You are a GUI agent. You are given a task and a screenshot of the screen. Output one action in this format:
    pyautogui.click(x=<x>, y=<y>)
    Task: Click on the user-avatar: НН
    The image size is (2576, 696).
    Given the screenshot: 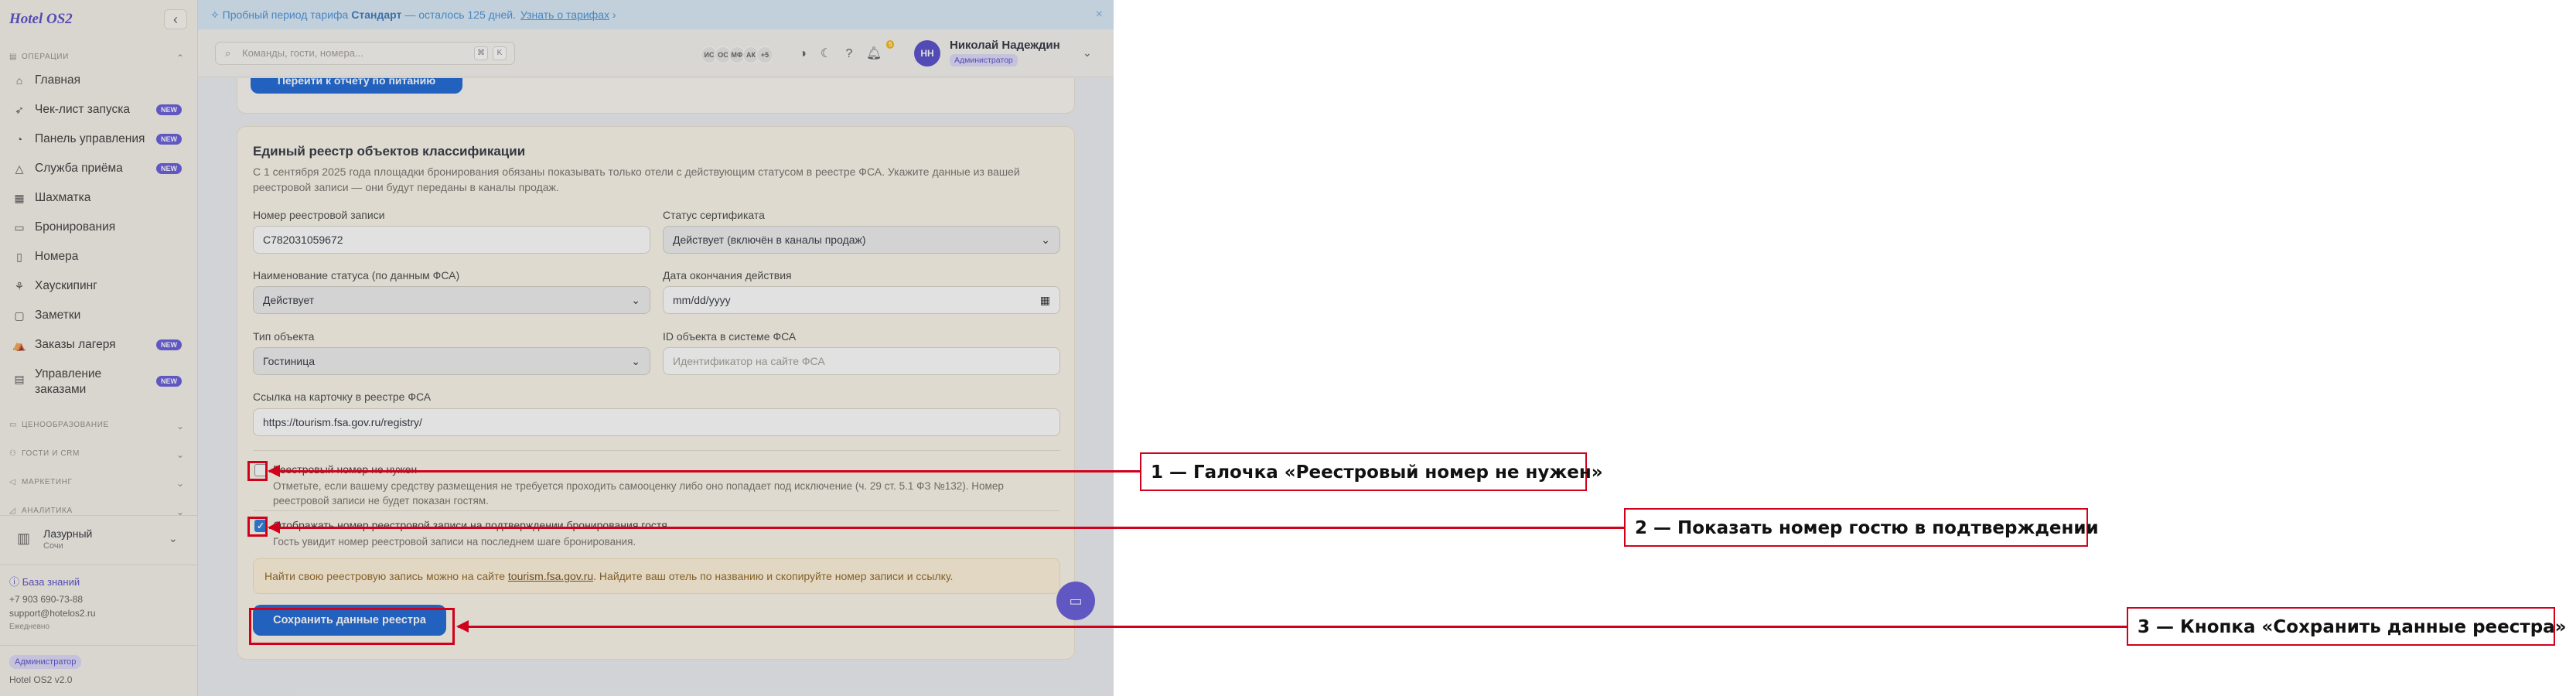 What is the action you would take?
    pyautogui.click(x=927, y=53)
    